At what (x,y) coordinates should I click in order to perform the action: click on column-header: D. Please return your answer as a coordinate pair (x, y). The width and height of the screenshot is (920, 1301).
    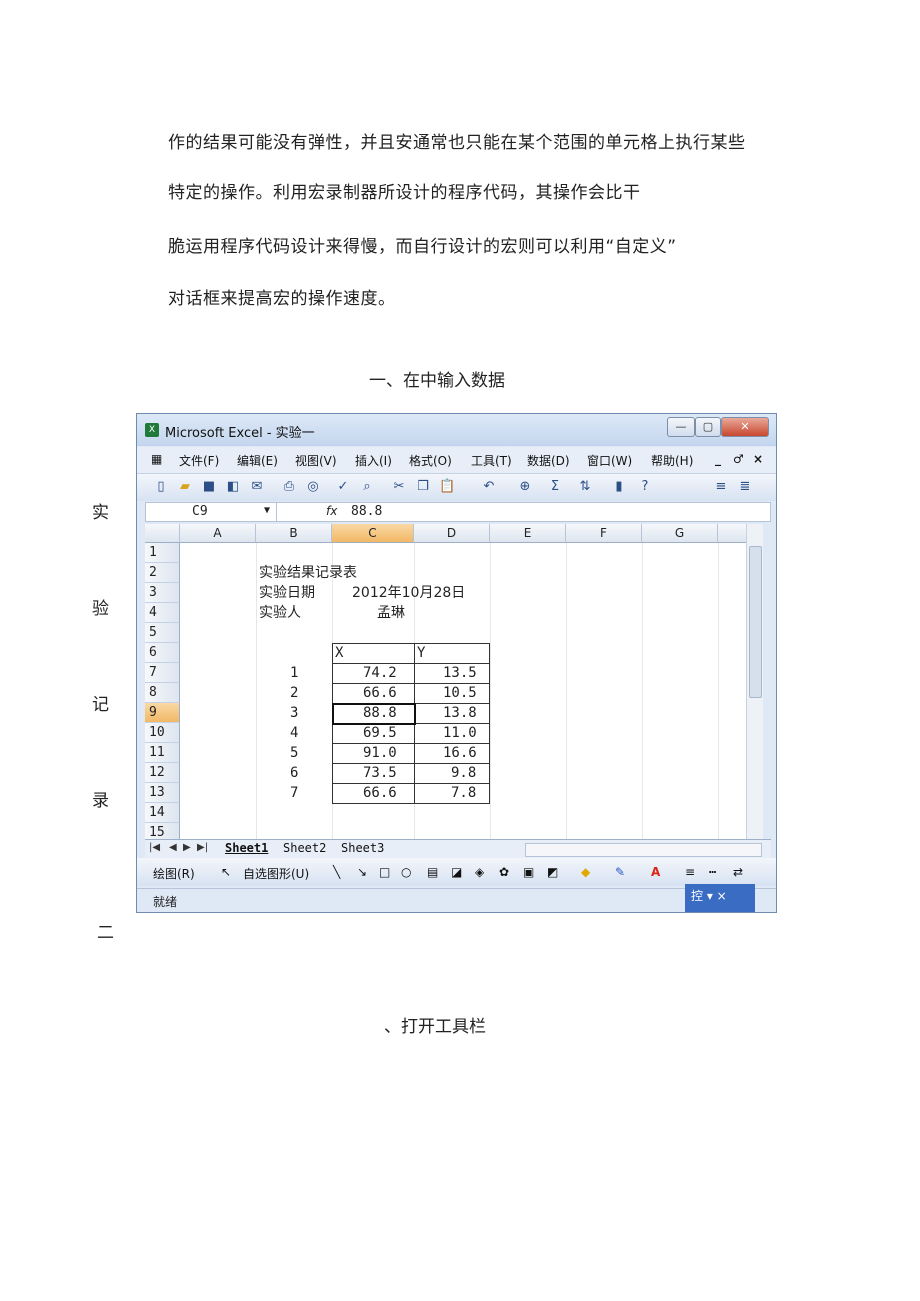
    Looking at the image, I should click on (452, 533).